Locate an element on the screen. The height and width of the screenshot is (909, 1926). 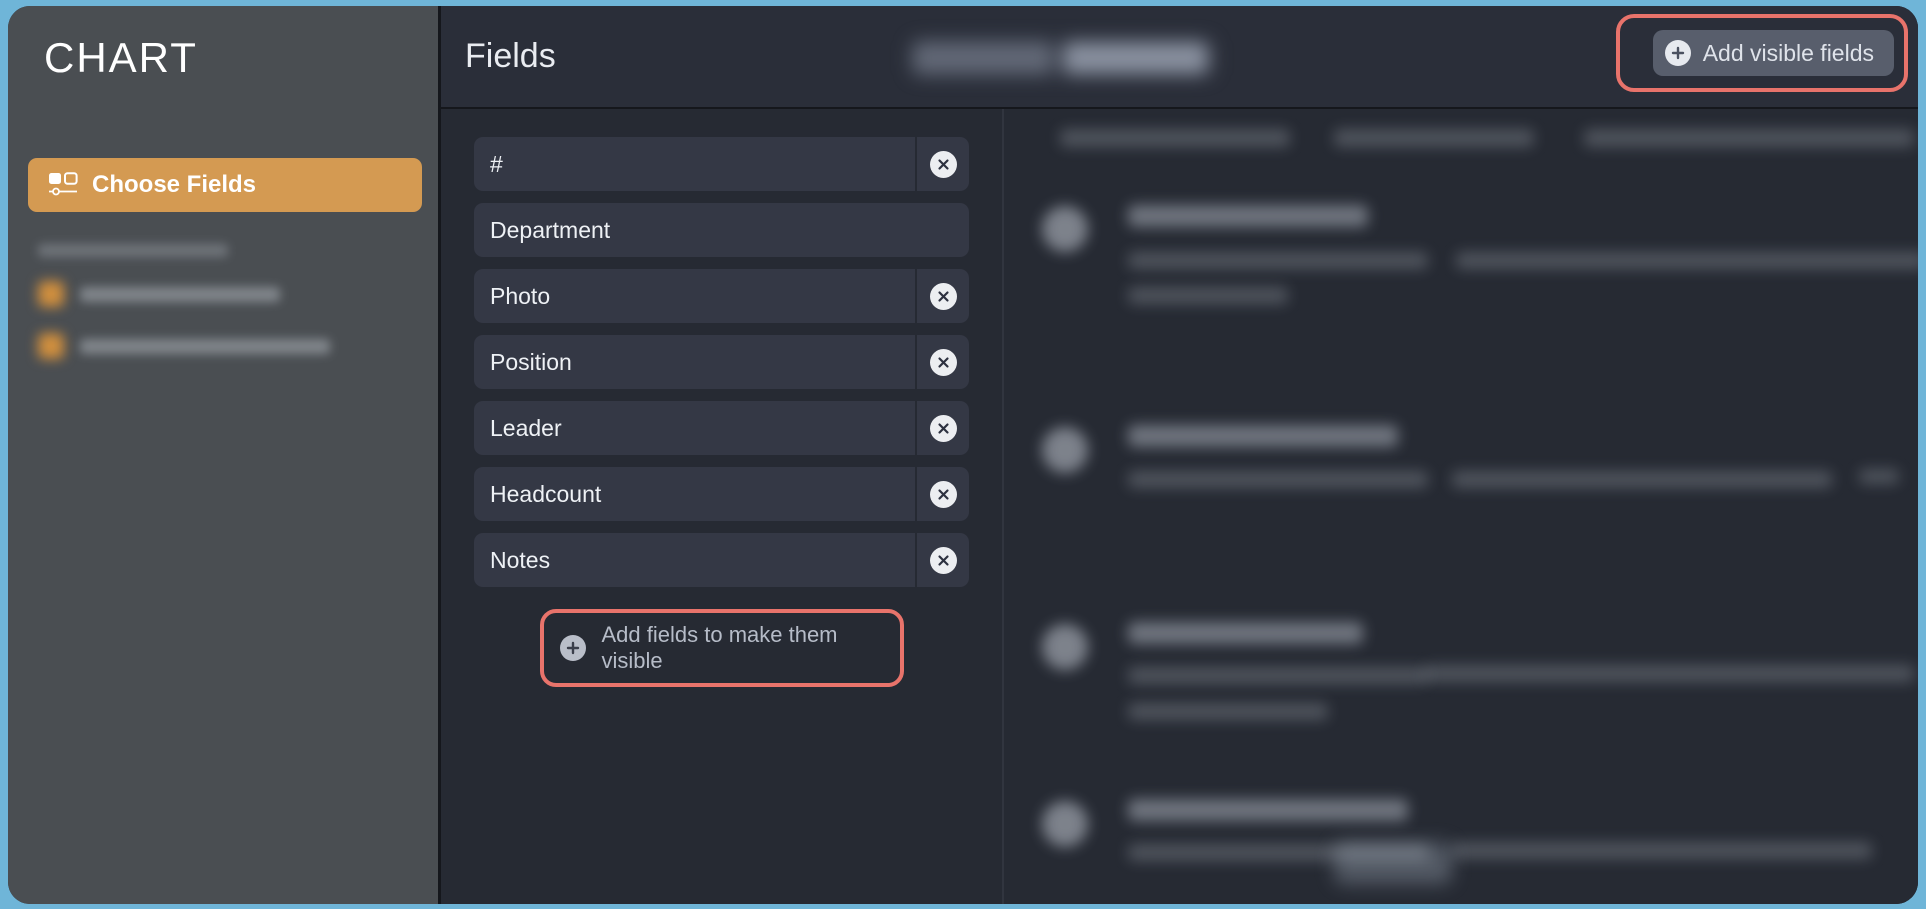
segment-option-selected-blurred is located at coordinates (1135, 58).